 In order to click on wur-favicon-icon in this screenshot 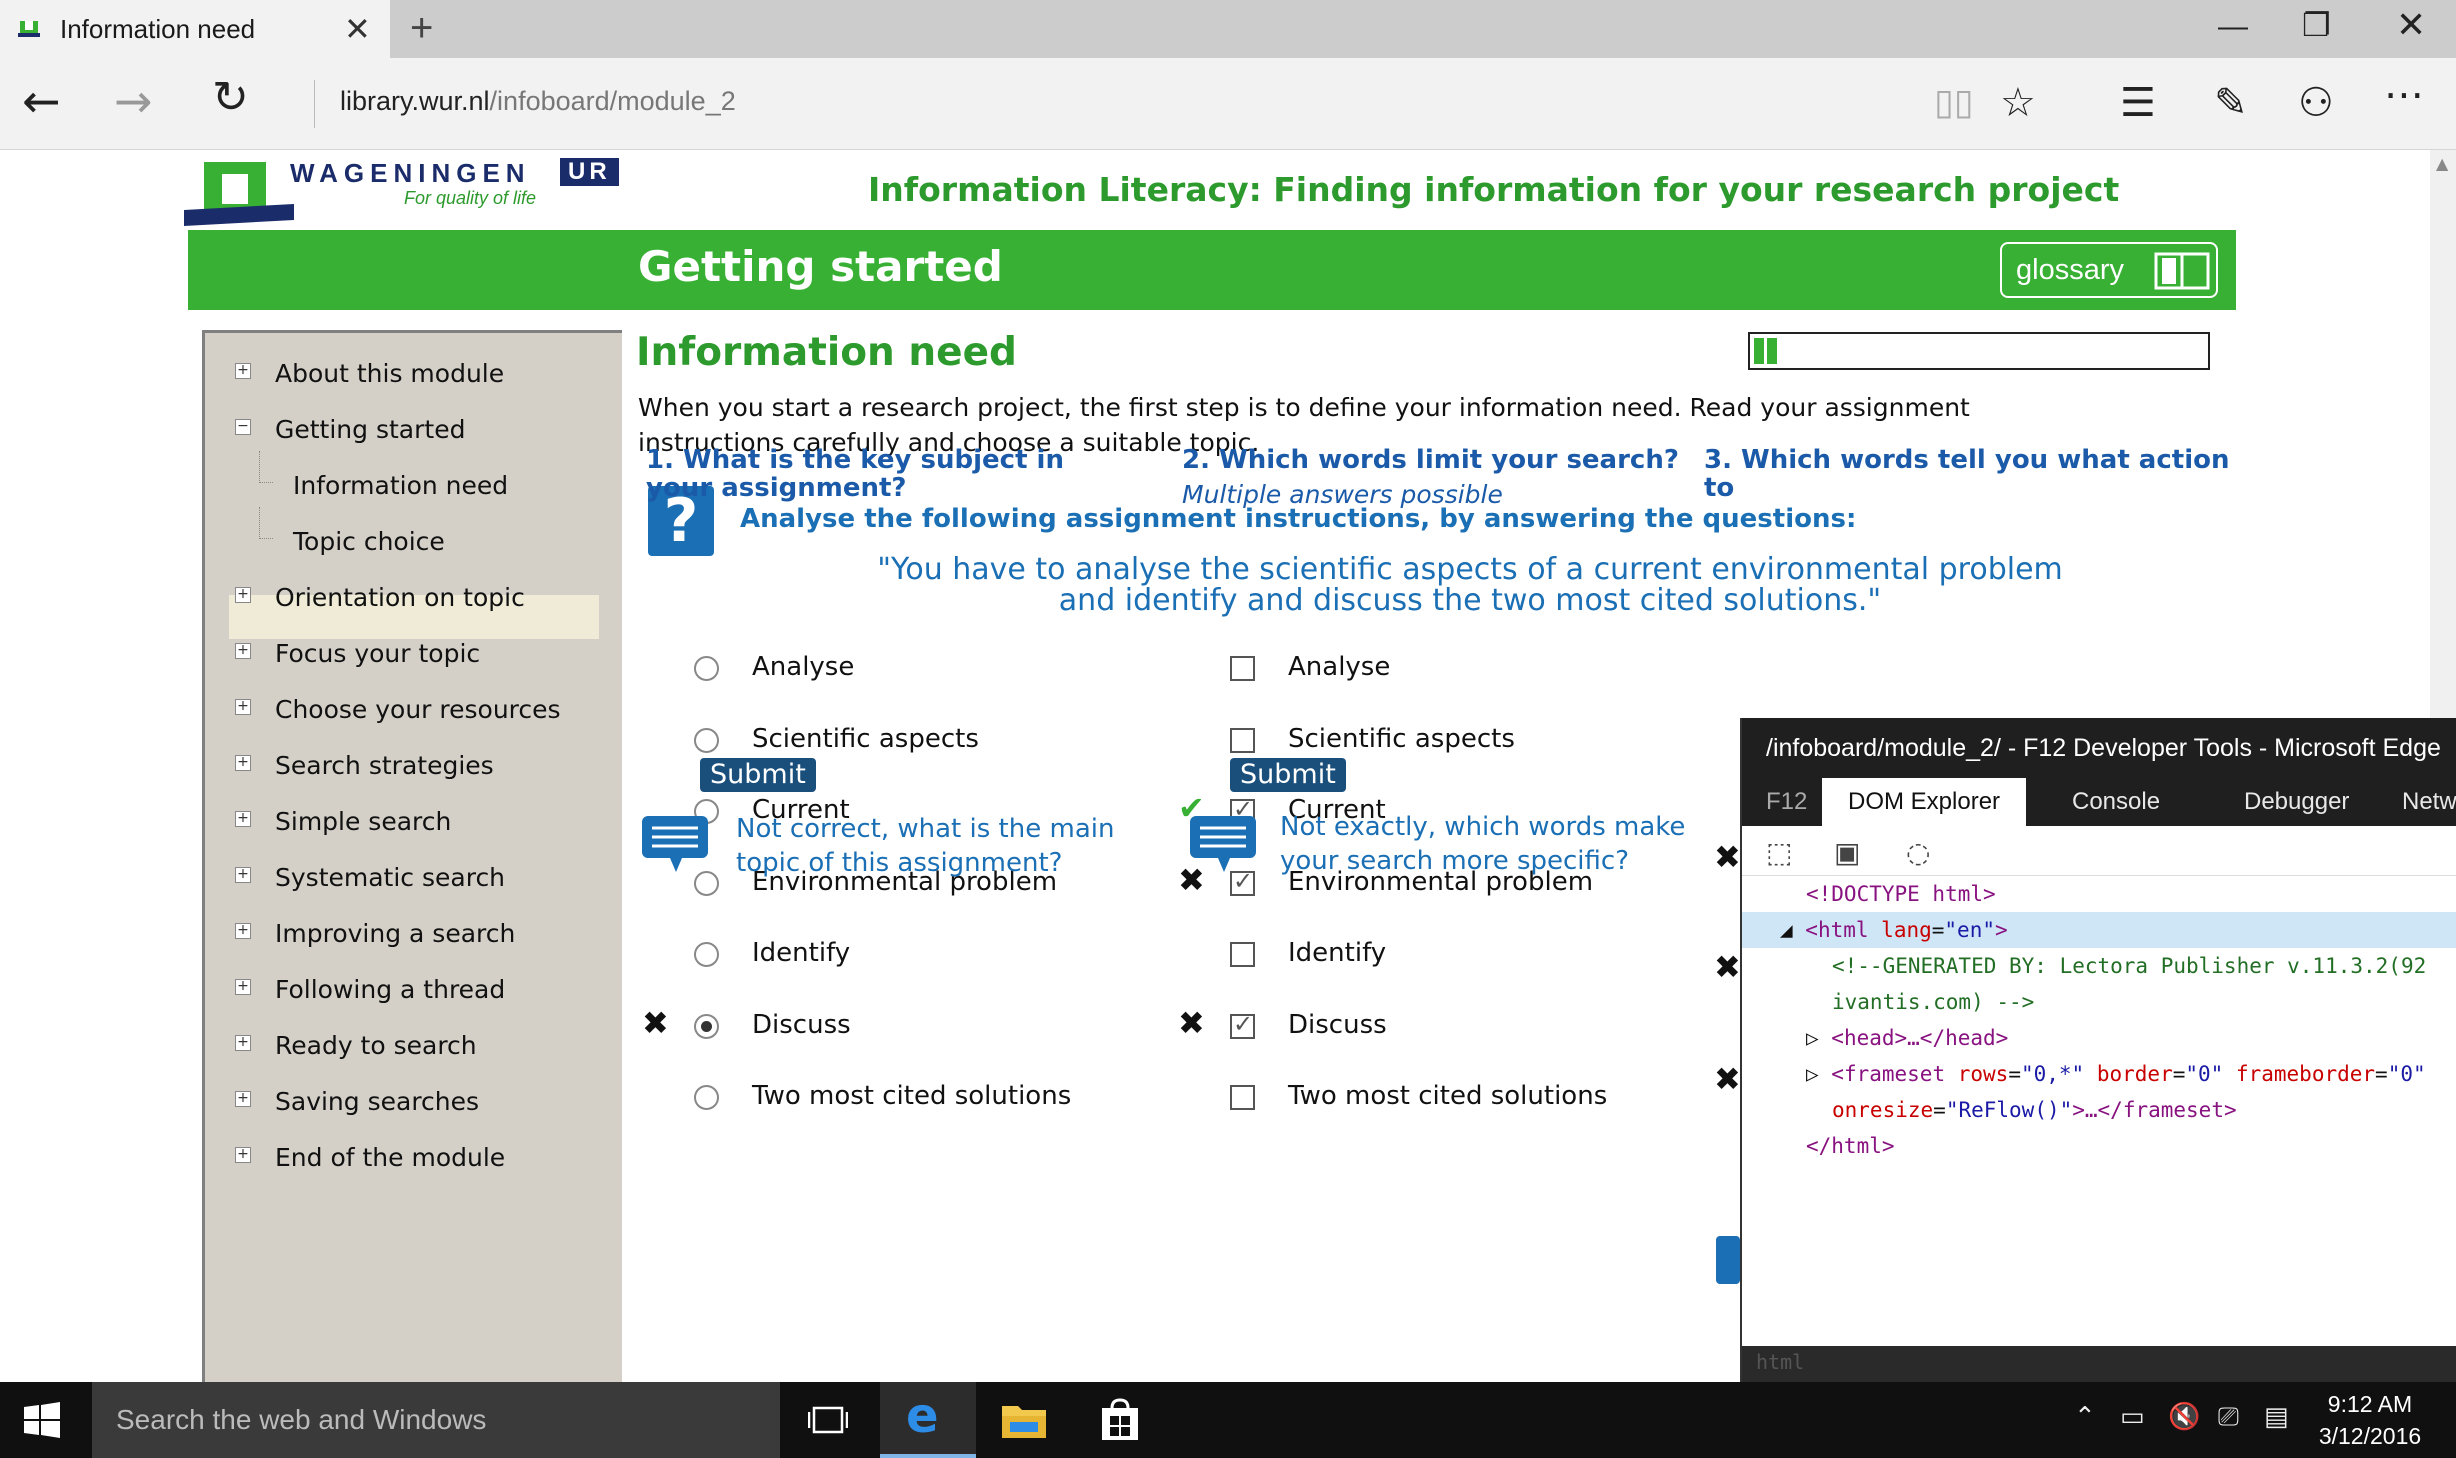, I will do `click(29, 29)`.